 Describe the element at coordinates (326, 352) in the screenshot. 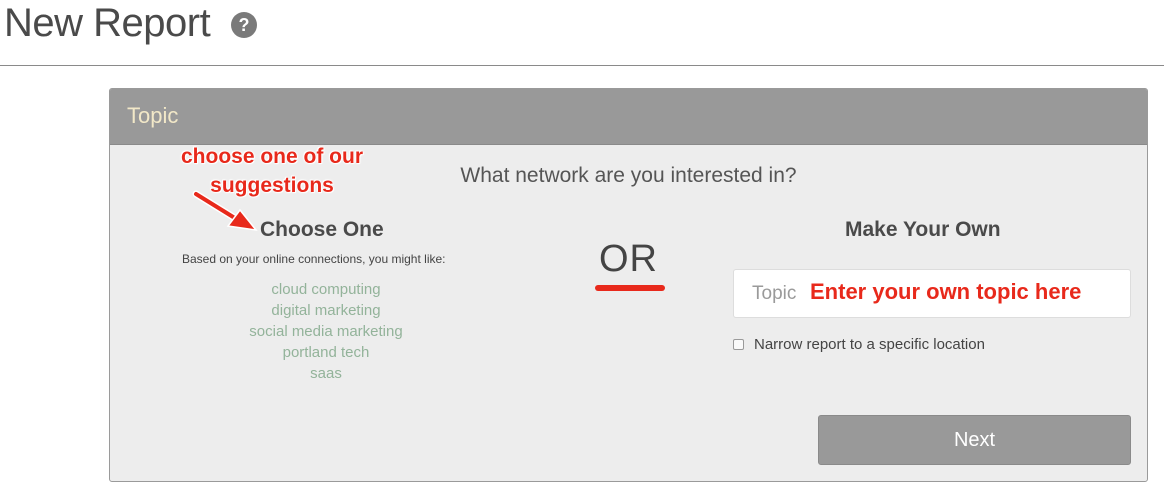

I see `suggestion-link: portland tech` at that location.